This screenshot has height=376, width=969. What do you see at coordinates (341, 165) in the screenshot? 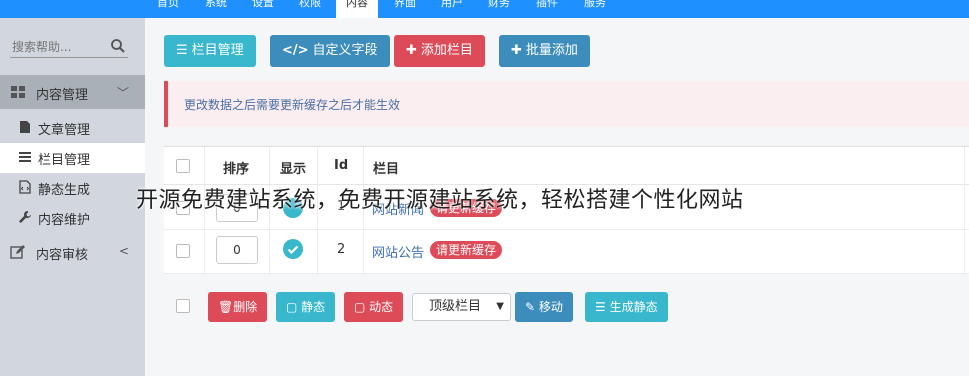
I see `header-id: Id` at bounding box center [341, 165].